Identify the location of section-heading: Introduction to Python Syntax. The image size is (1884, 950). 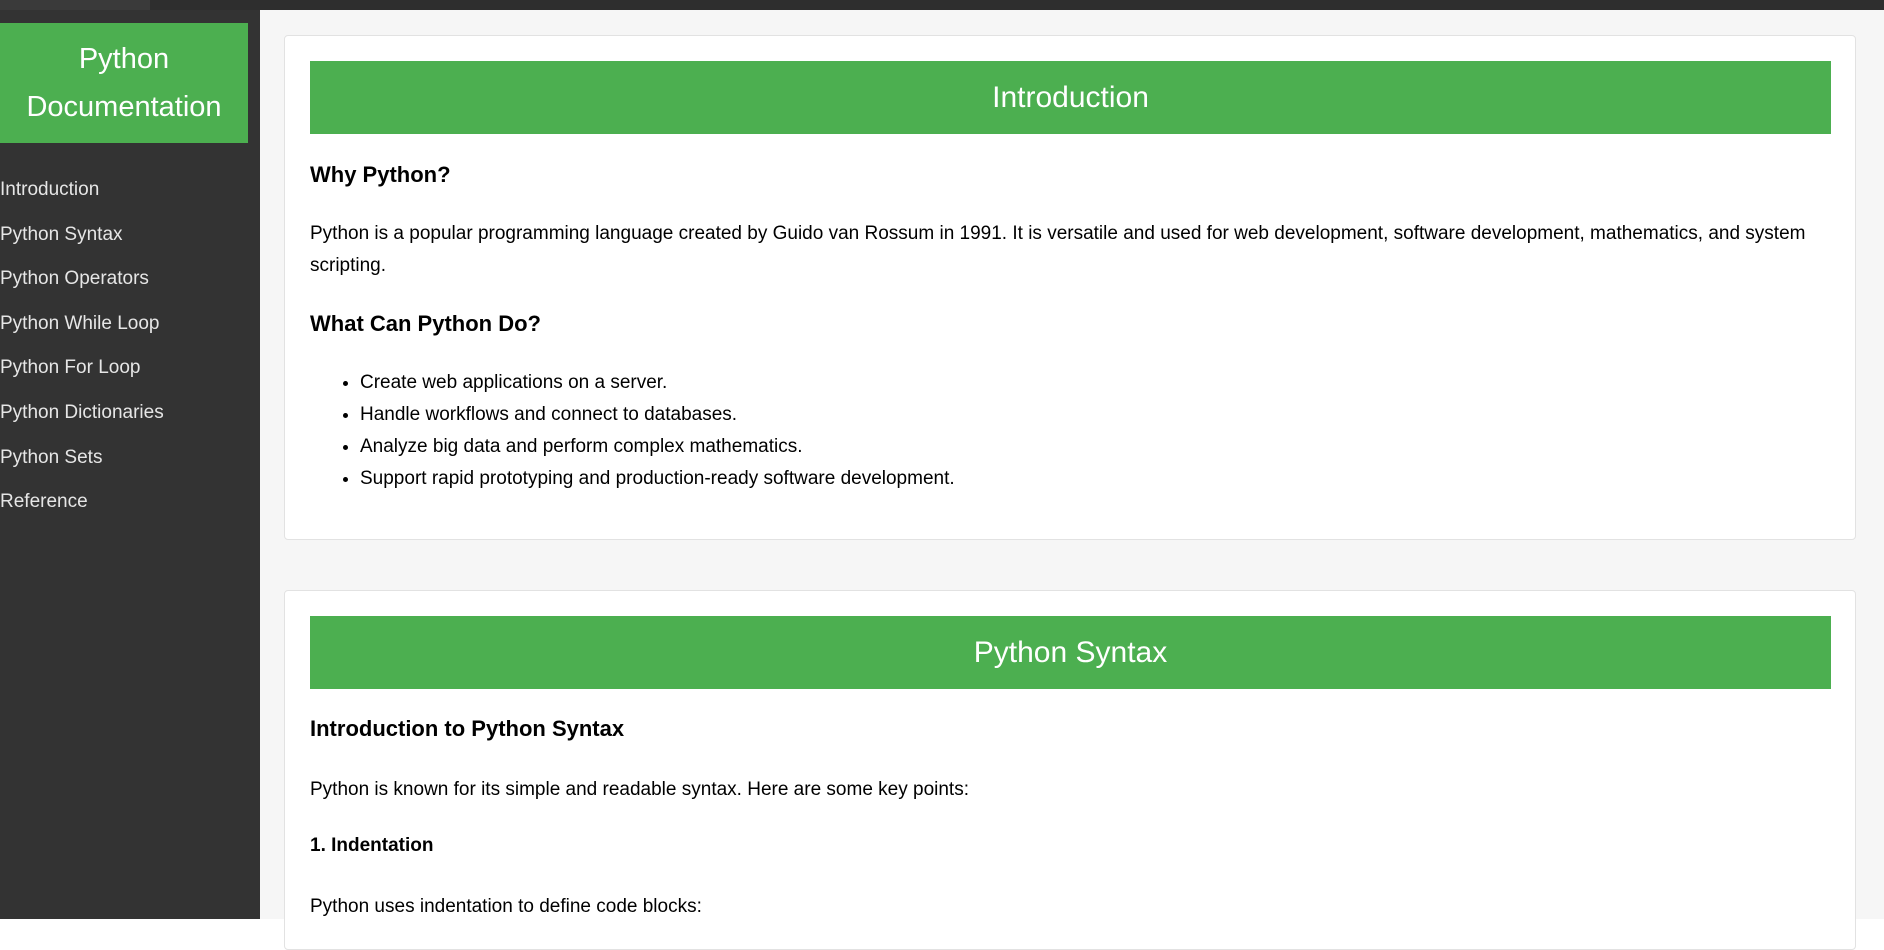
(467, 728).